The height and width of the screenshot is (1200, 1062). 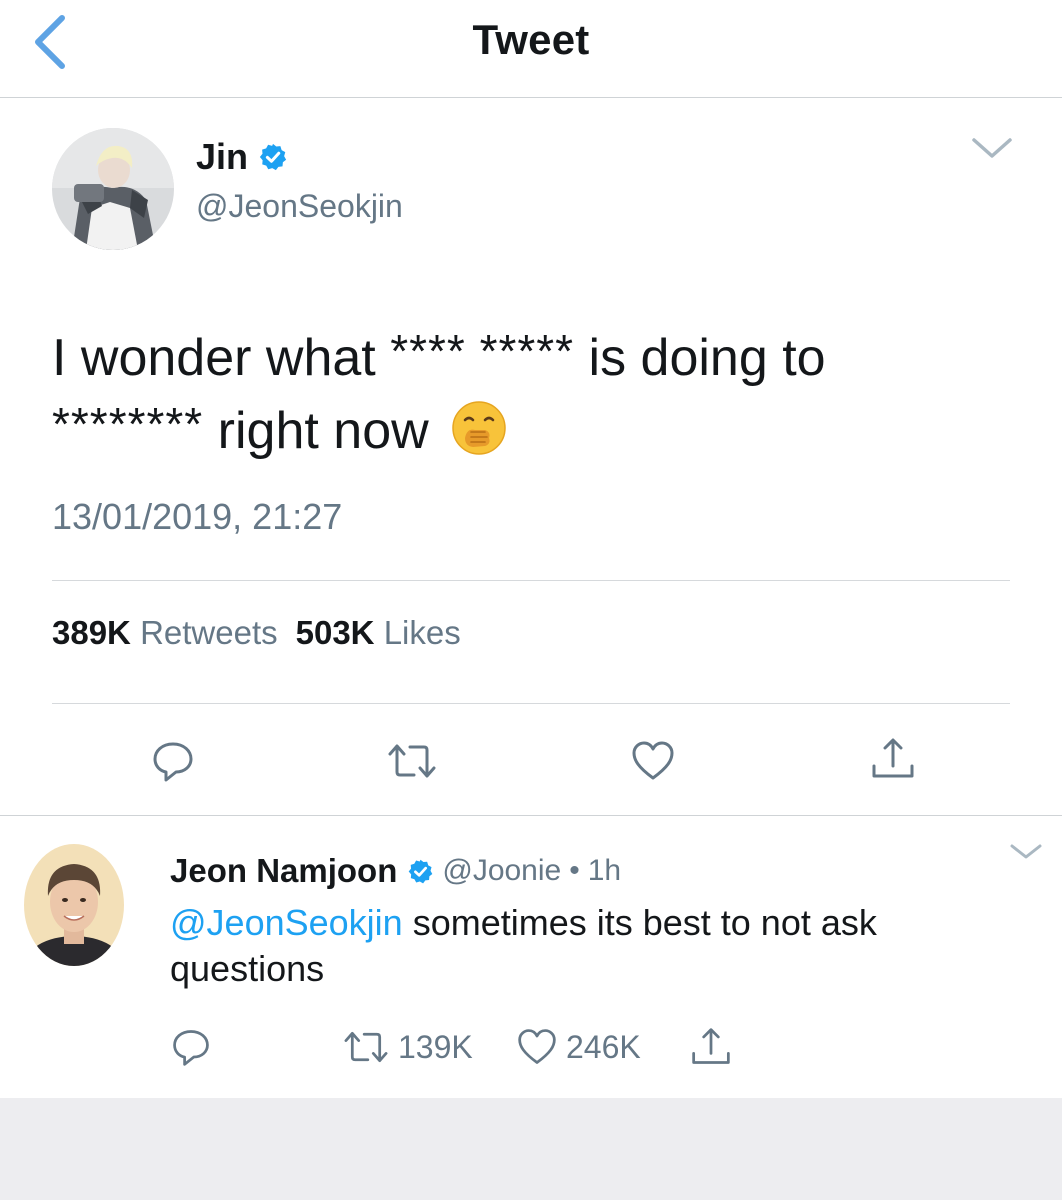 I want to click on likes-label: Likes, so click(x=422, y=632).